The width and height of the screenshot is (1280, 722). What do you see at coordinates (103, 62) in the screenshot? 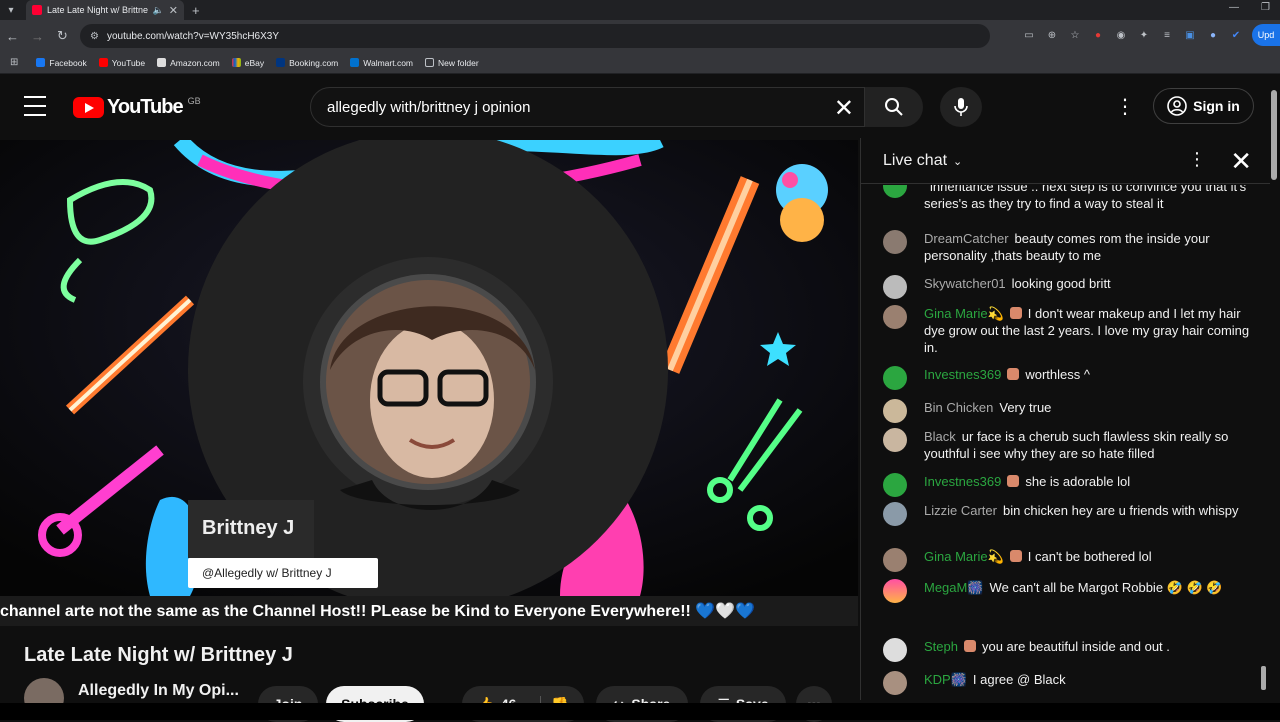
I see `youtube-icon` at bounding box center [103, 62].